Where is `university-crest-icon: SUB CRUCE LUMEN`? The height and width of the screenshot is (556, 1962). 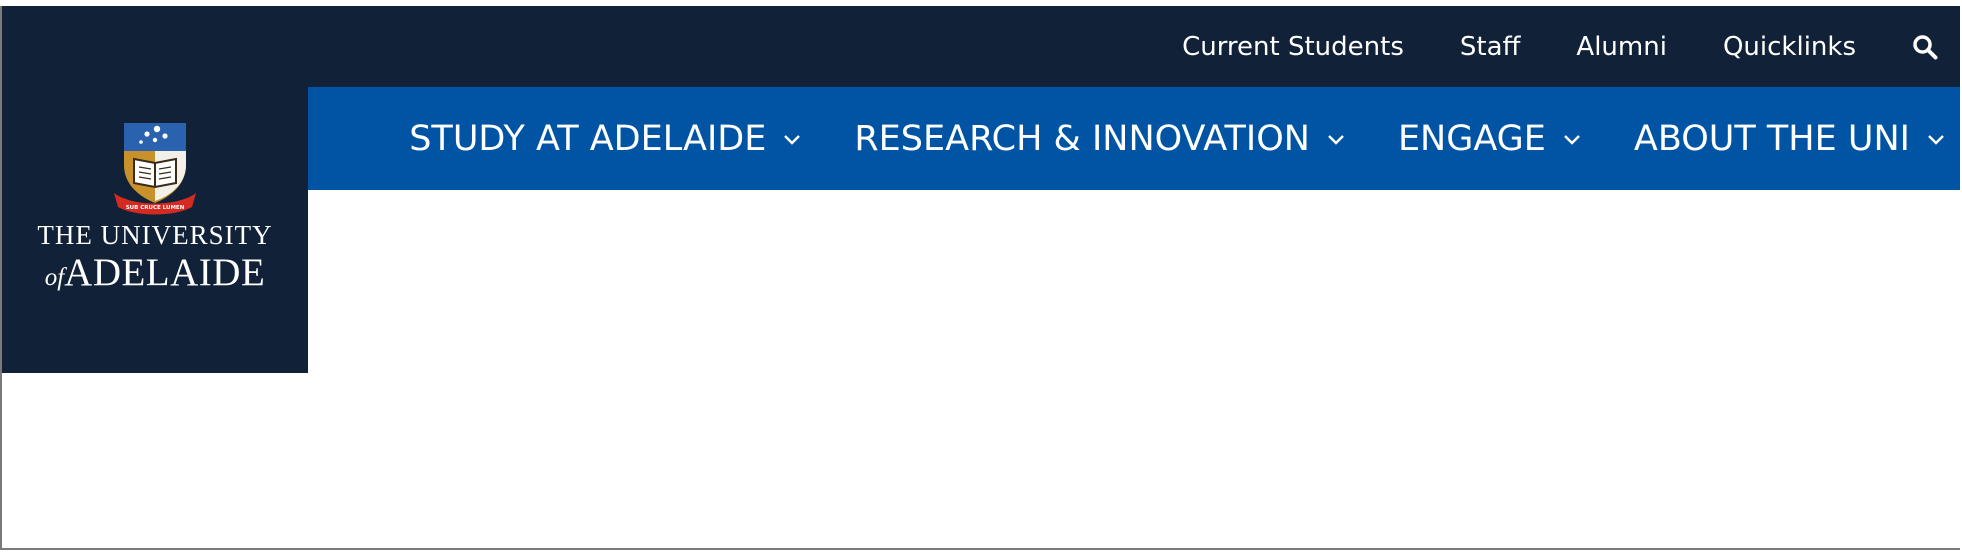
university-crest-icon: SUB CRUCE LUMEN is located at coordinates (155, 171).